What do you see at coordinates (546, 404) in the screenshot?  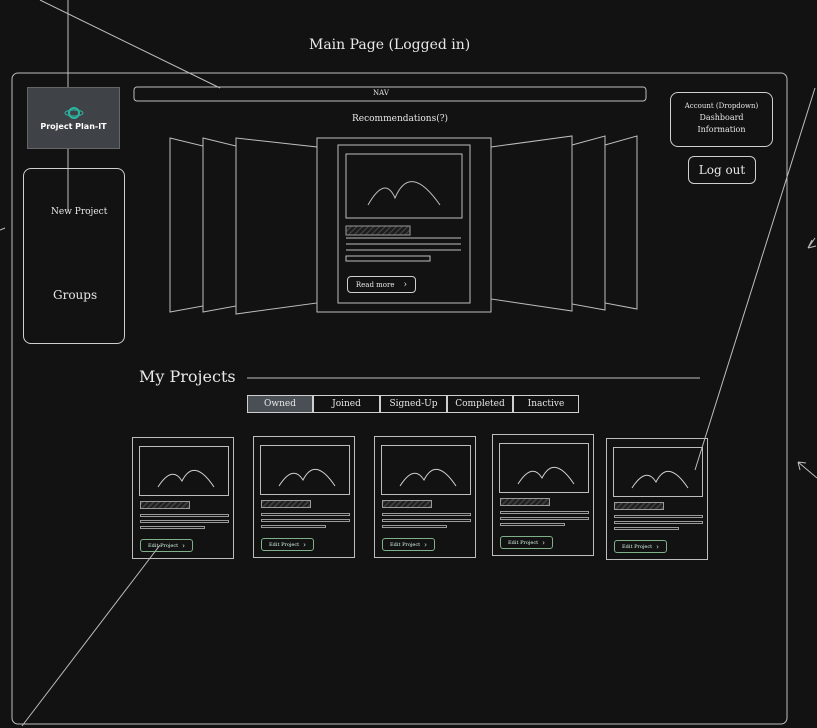 I see `tab-inactive: Inactive` at bounding box center [546, 404].